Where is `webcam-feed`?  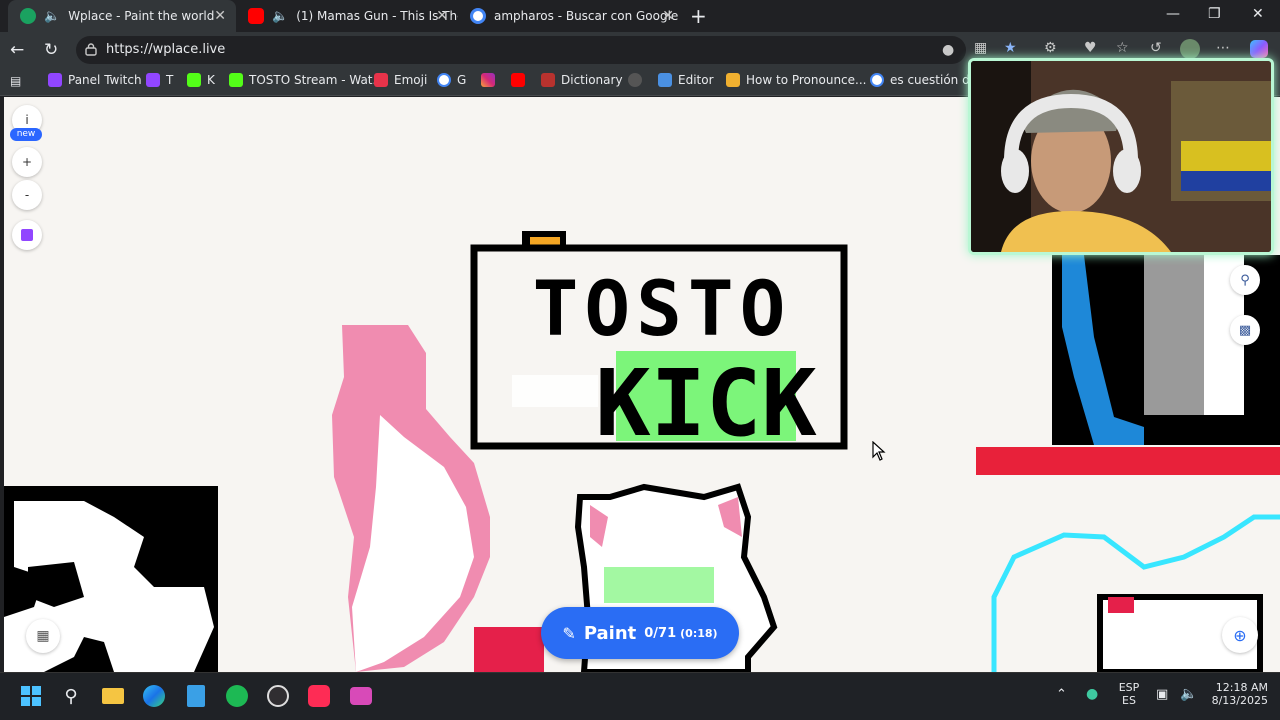
webcam-feed is located at coordinates (1121, 156).